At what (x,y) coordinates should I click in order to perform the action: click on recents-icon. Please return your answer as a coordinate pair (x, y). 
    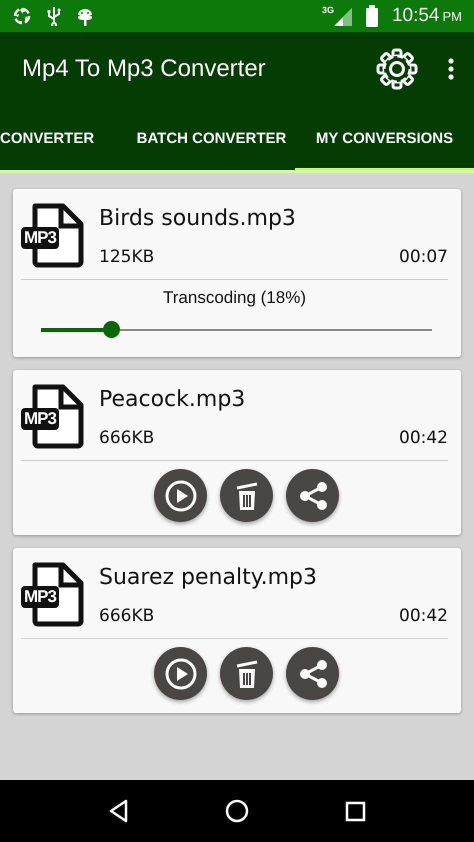
    Looking at the image, I should click on (355, 811).